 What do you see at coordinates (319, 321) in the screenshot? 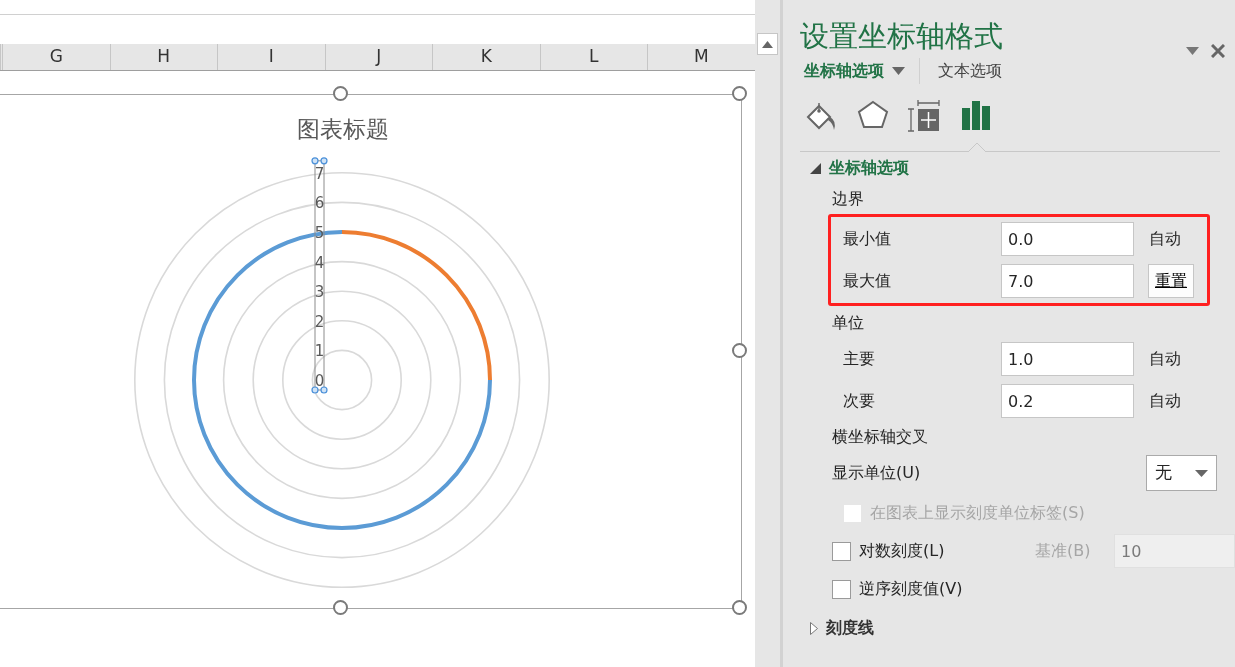
I see `axis-tick-label: 2` at bounding box center [319, 321].